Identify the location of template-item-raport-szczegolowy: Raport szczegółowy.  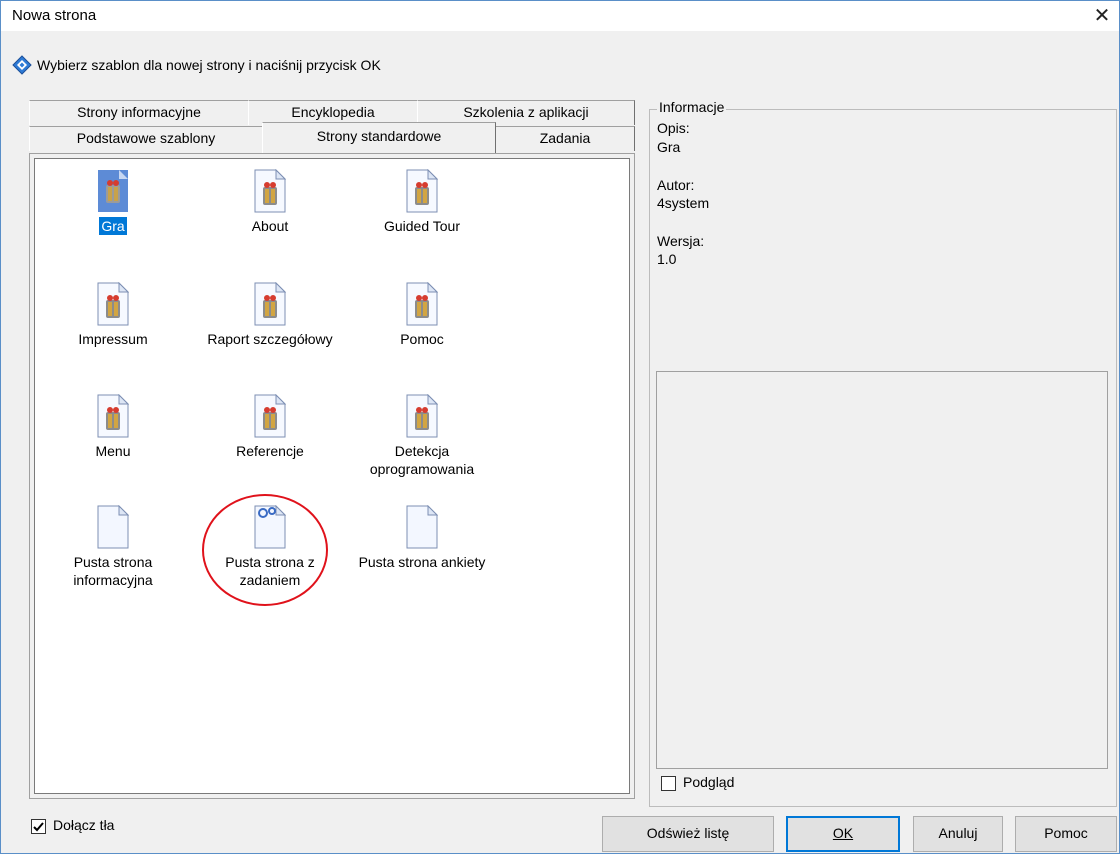
(270, 315).